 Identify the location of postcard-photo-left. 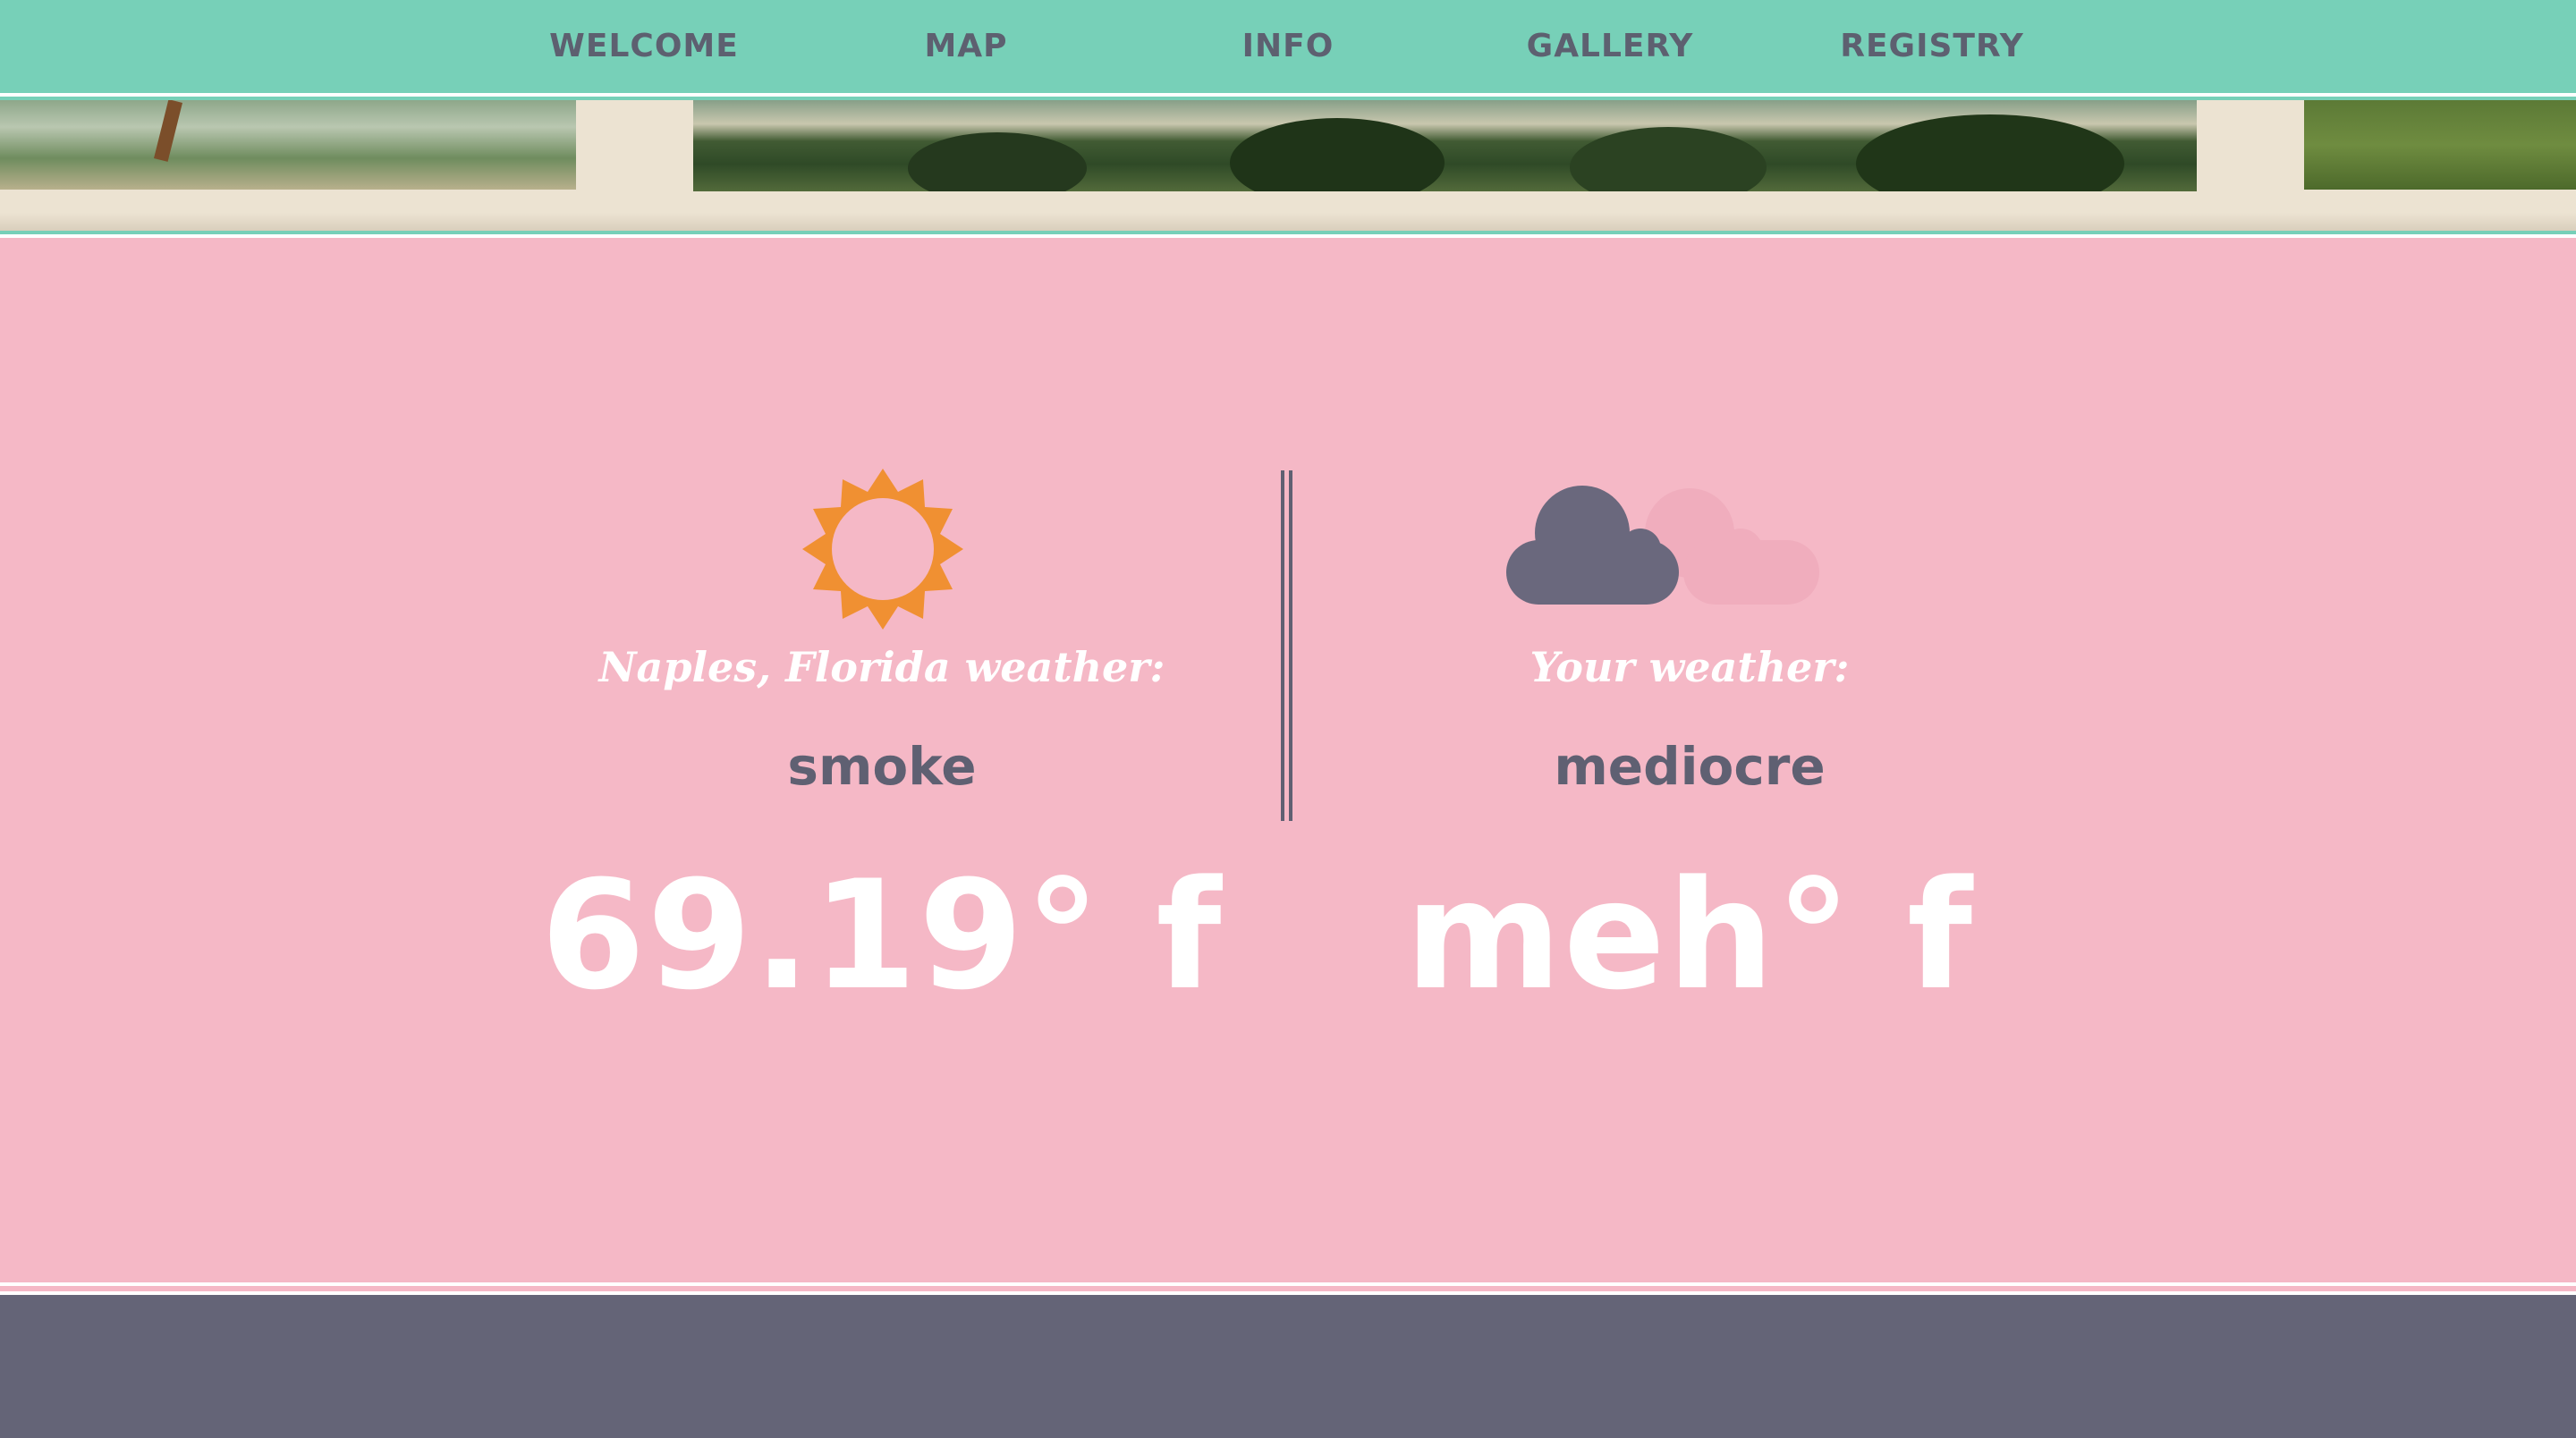
(288, 145).